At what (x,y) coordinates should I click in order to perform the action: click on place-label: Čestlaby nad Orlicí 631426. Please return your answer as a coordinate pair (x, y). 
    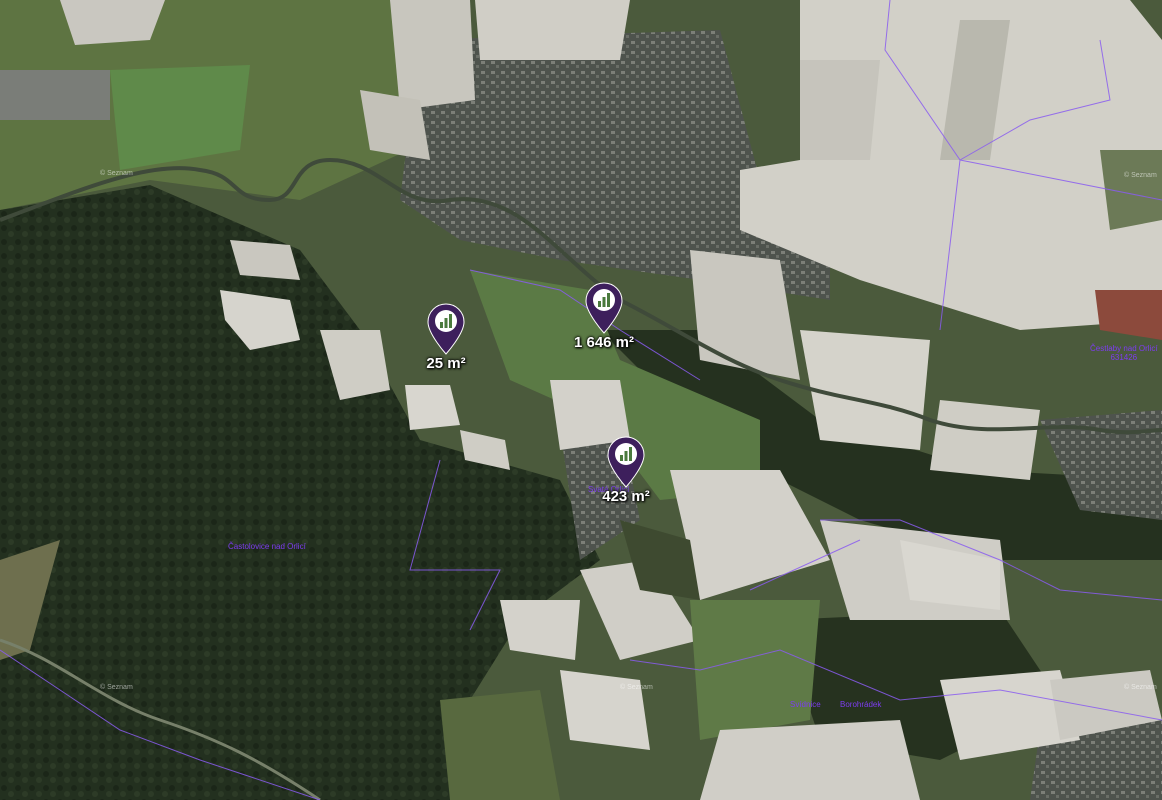
    Looking at the image, I should click on (1124, 353).